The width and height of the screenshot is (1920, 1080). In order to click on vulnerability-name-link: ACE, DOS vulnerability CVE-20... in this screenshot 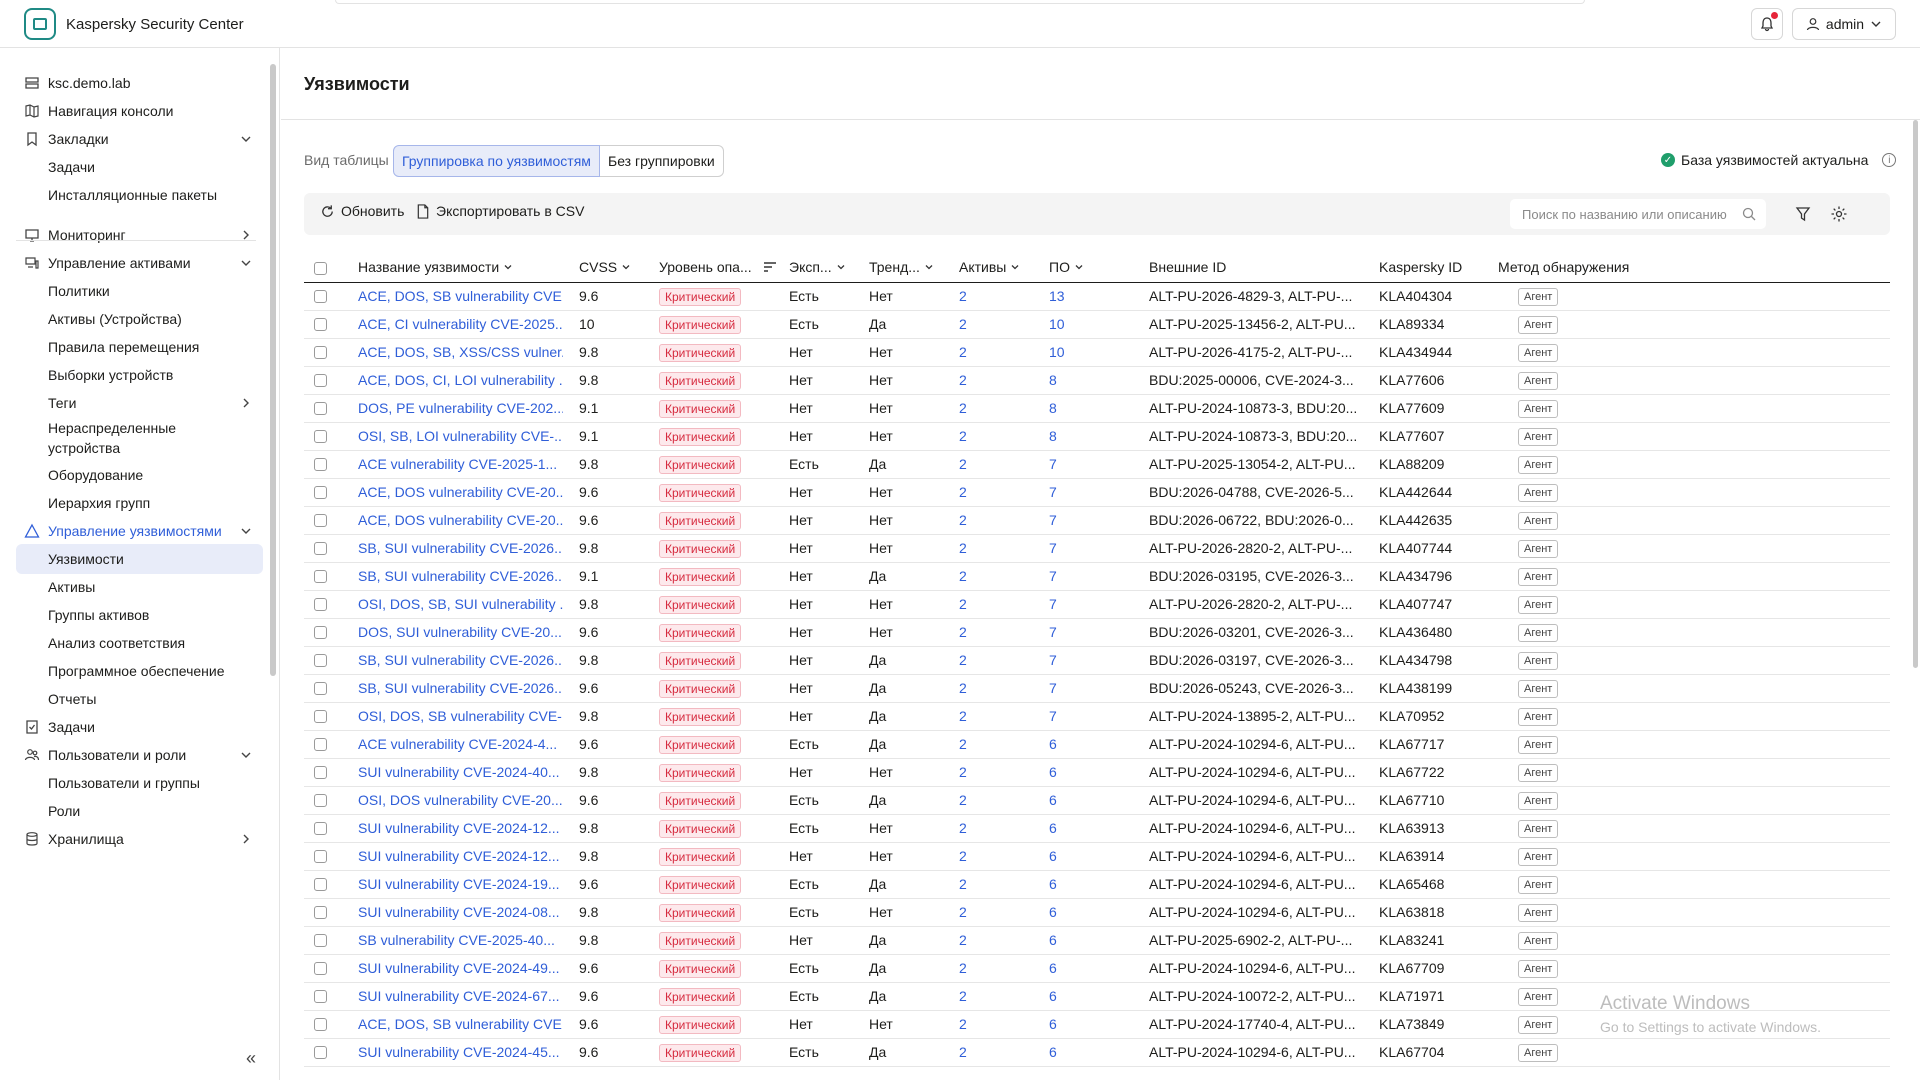, I will do `click(460, 520)`.